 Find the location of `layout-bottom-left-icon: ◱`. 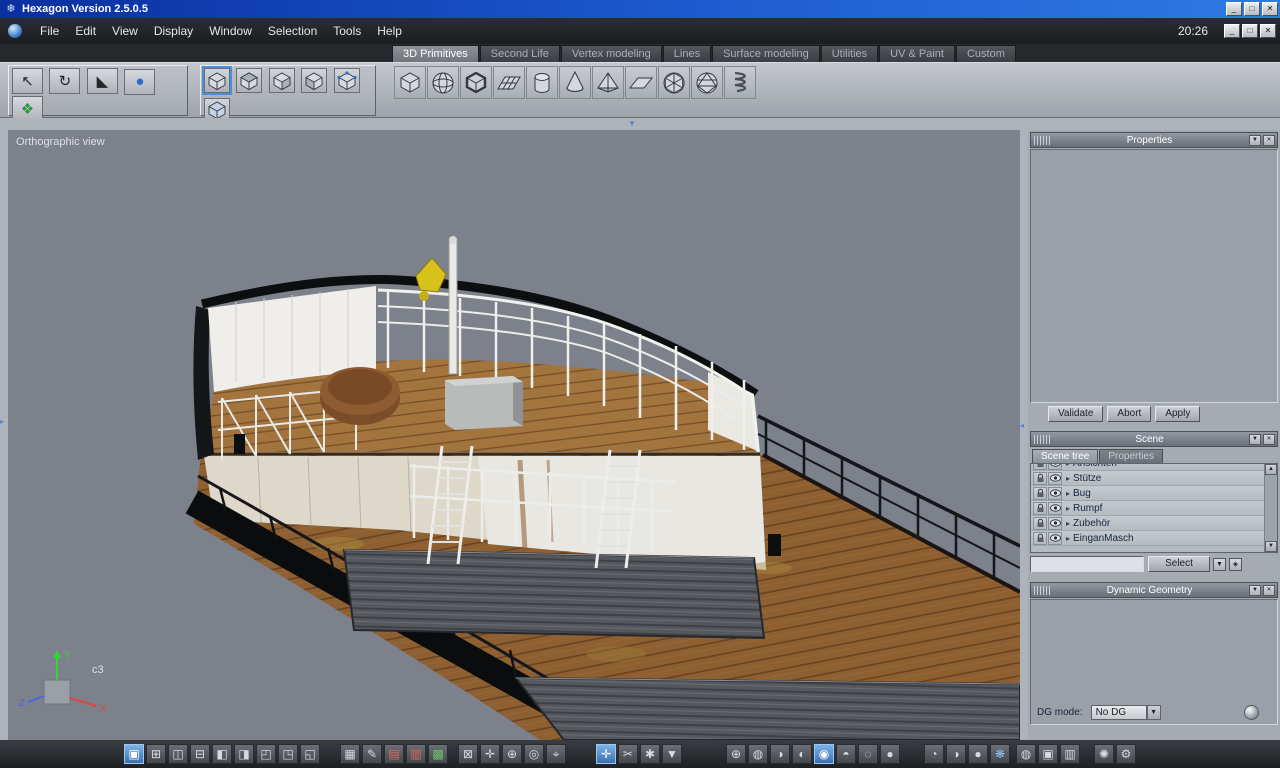

layout-bottom-left-icon: ◱ is located at coordinates (310, 754).